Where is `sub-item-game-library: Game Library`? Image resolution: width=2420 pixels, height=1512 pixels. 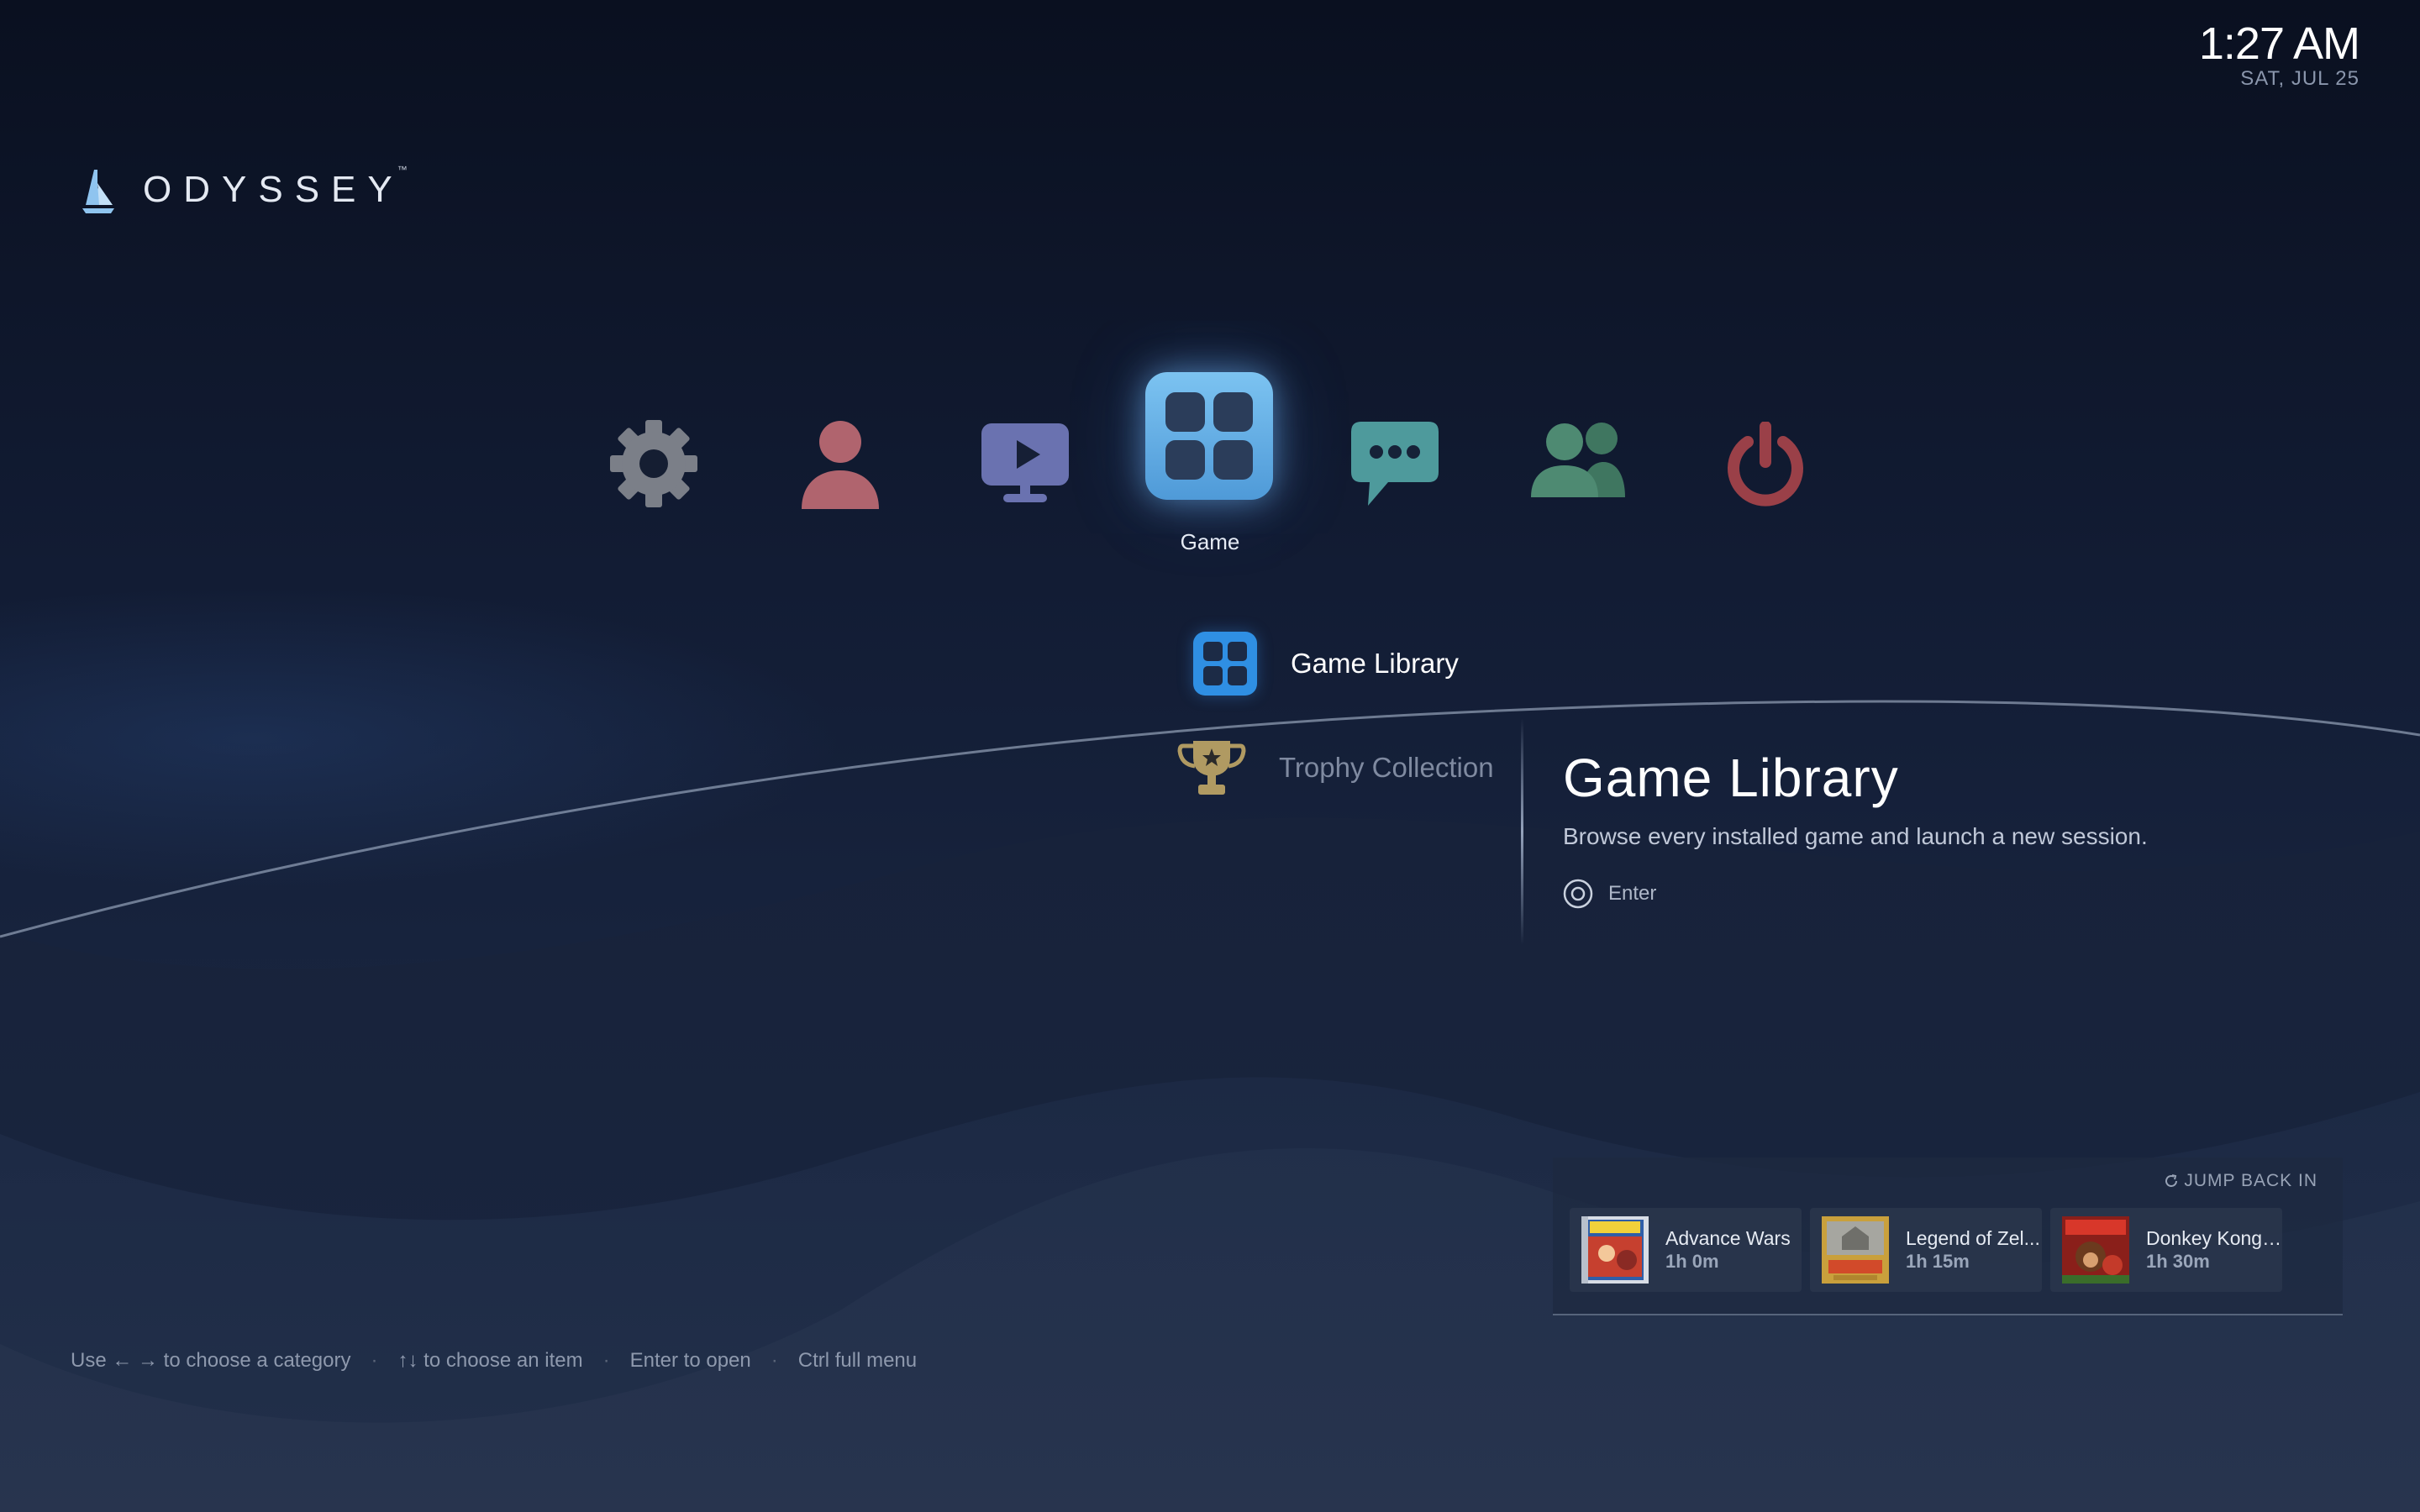 sub-item-game-library: Game Library is located at coordinates (1326, 664).